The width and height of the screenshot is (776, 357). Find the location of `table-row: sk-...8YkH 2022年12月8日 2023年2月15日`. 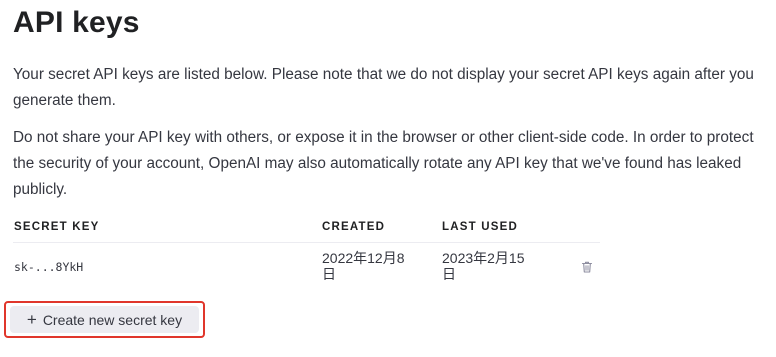

table-row: sk-...8YkH 2022年12月8日 2023年2月15日 is located at coordinates (306, 266).